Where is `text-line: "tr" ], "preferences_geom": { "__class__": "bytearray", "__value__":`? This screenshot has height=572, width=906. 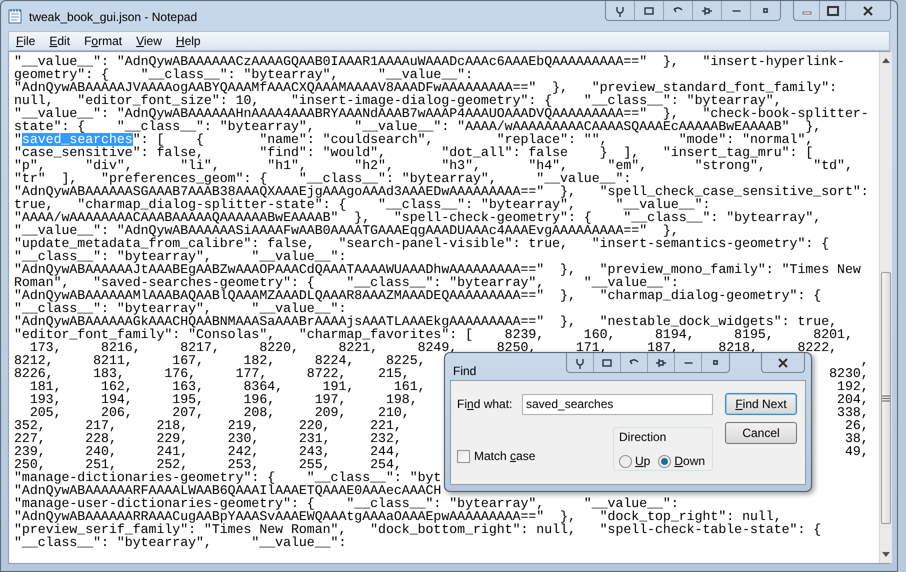
text-line: "tr" ], "preferences_geom": { "__class__": "bytearray", "__value__": is located at coordinates (323, 178).